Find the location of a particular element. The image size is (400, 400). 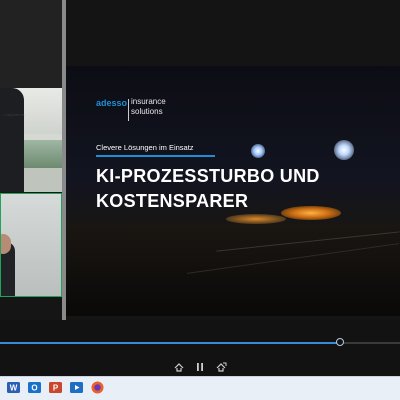

taskbar-powerpoint: P is located at coordinates (55, 387).